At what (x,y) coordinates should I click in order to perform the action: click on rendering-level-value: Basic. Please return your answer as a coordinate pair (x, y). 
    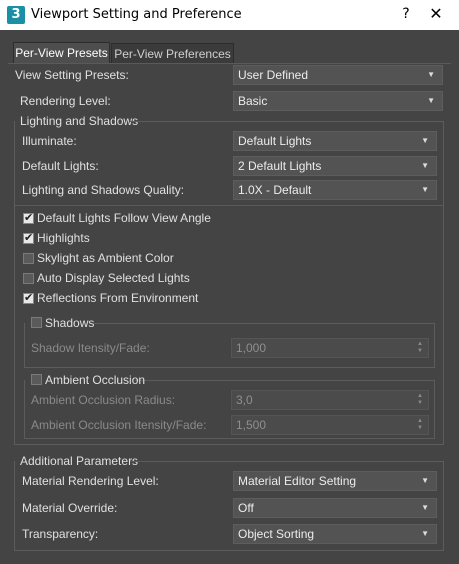
    Looking at the image, I should click on (253, 101).